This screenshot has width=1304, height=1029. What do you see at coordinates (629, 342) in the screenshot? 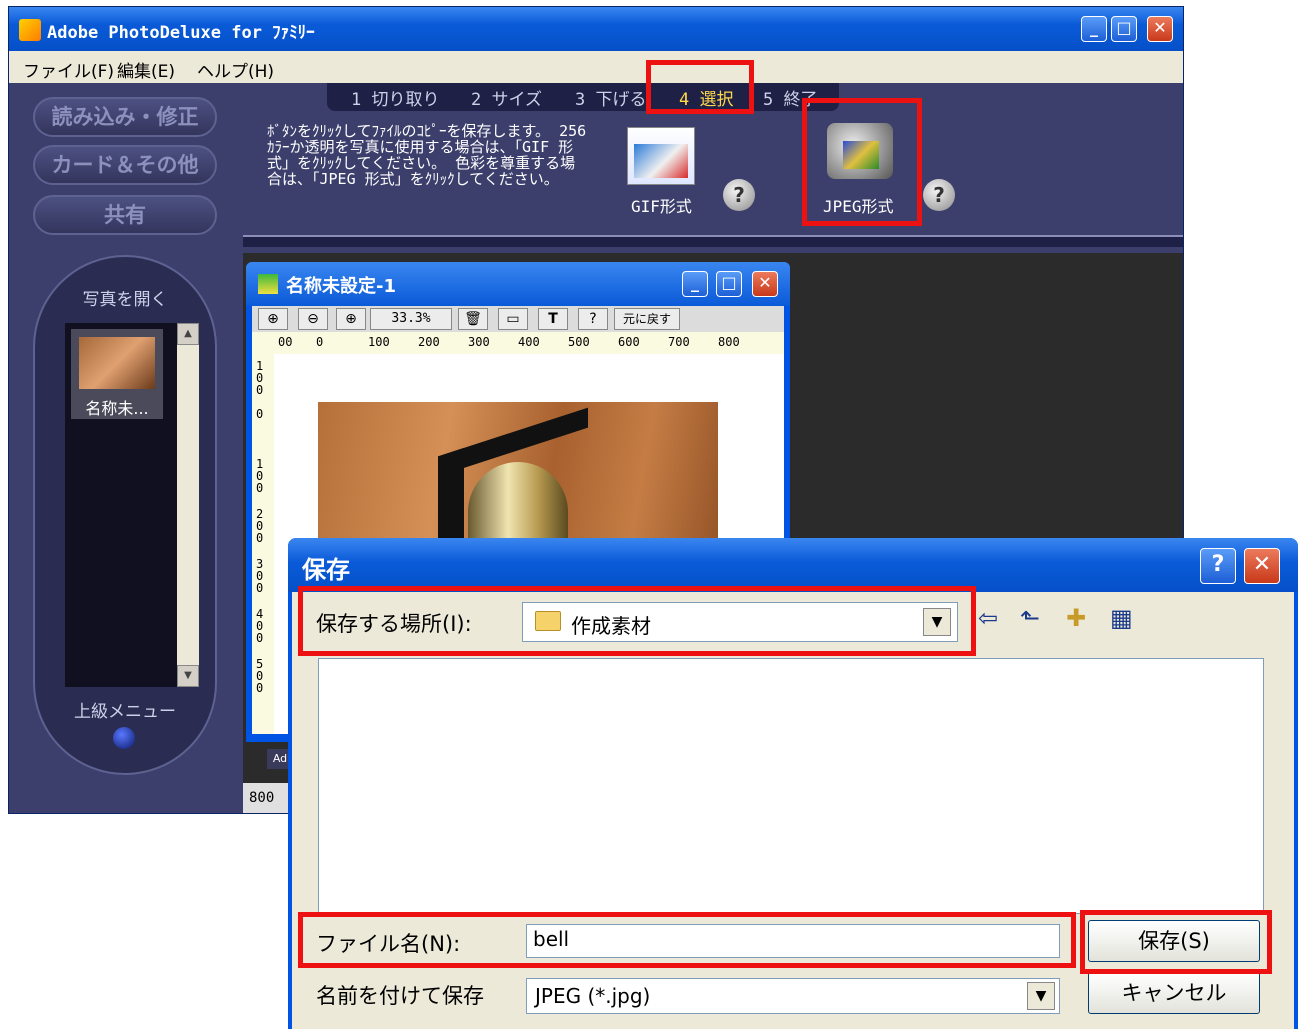
I see `ruler-h-label: 600` at bounding box center [629, 342].